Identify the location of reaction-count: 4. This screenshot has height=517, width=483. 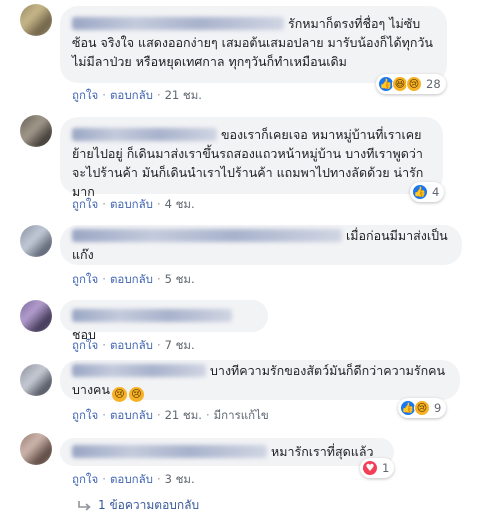
(436, 192).